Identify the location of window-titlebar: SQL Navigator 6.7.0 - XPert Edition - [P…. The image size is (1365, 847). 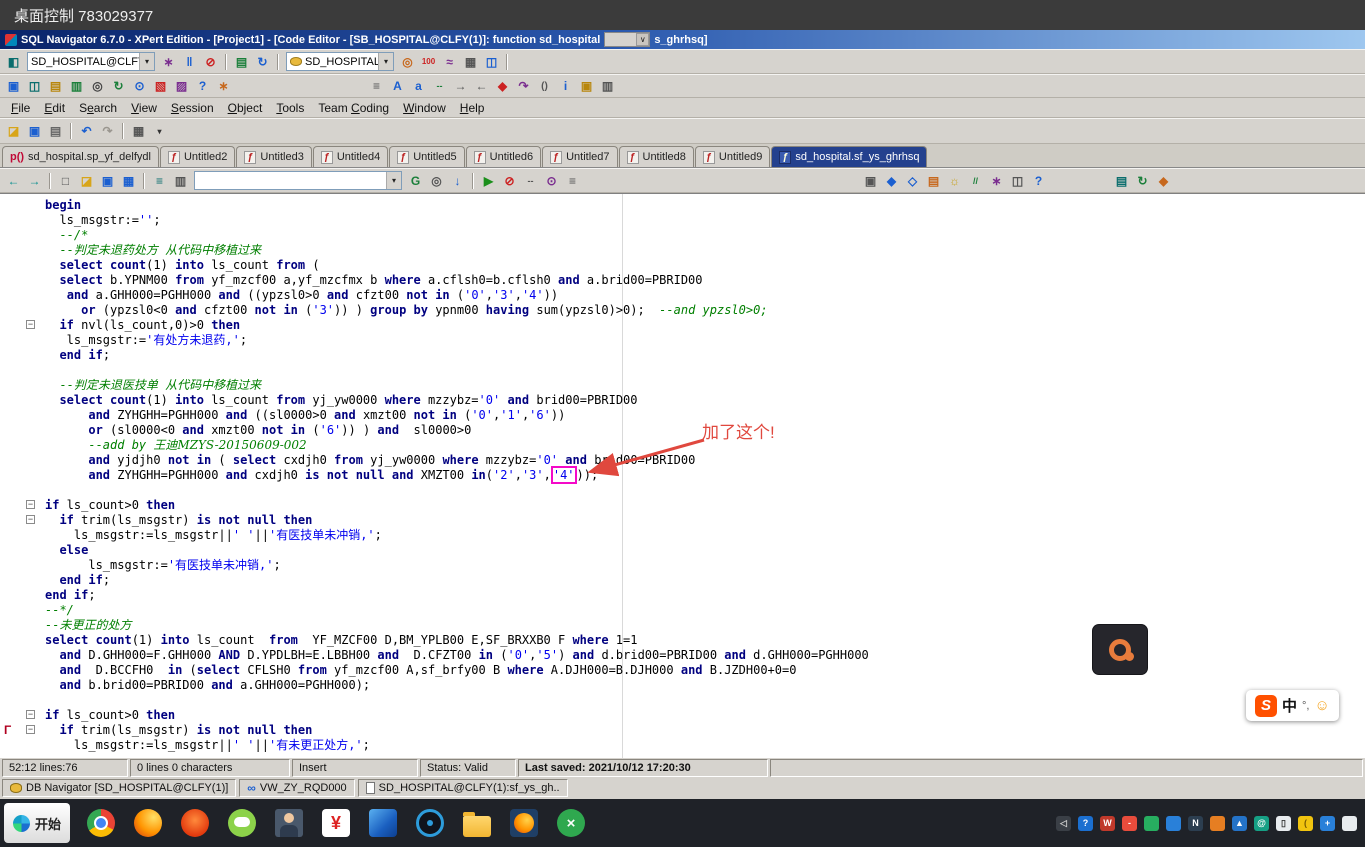
(682, 39).